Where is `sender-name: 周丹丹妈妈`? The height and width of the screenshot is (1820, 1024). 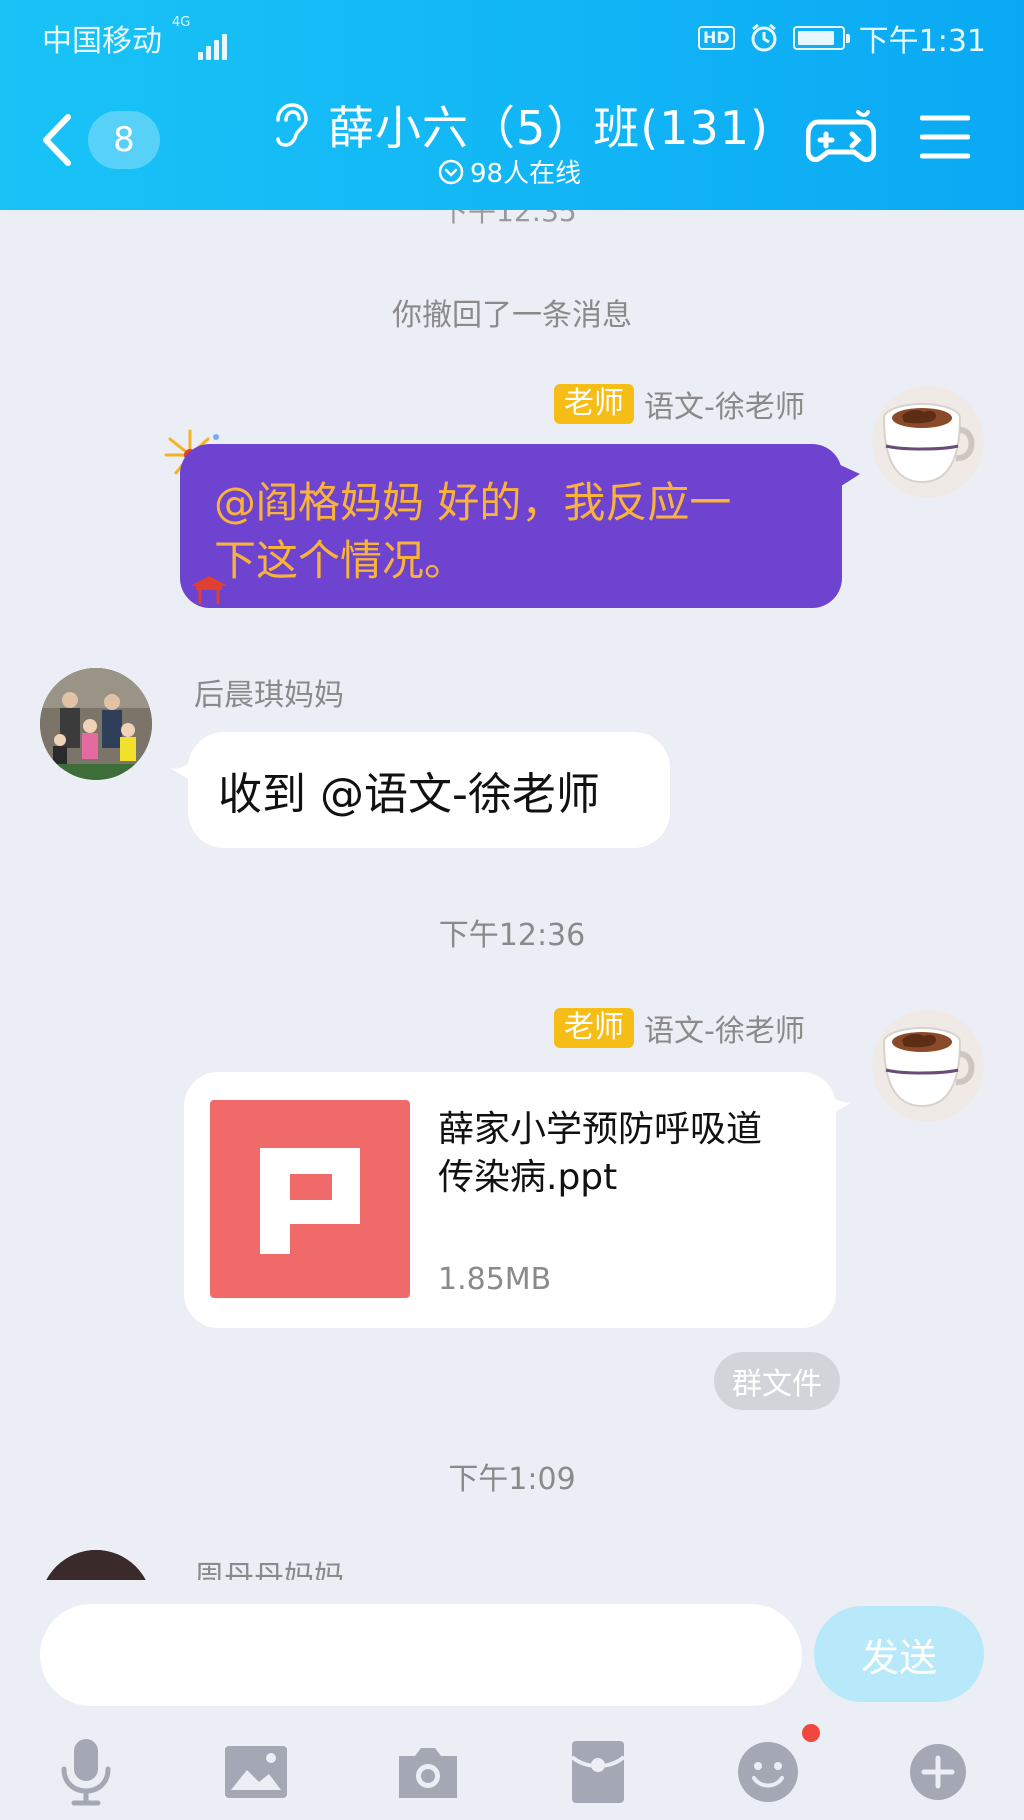 sender-name: 周丹丹妈妈 is located at coordinates (269, 1570).